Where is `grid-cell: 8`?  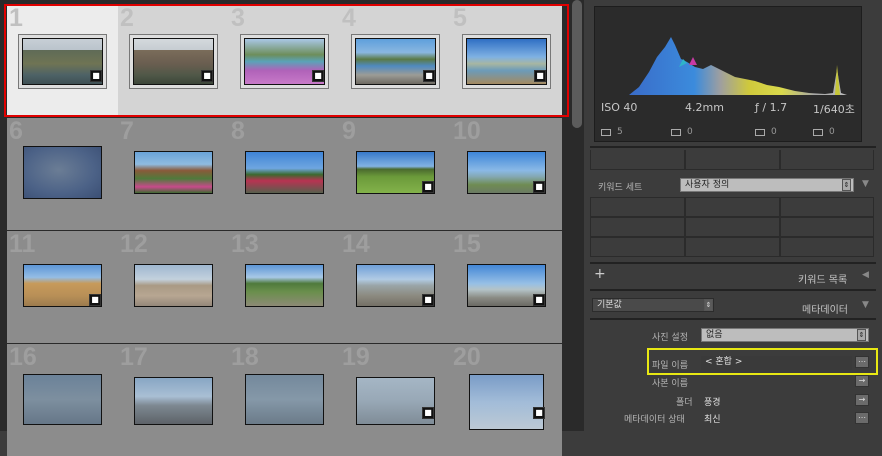
grid-cell: 8 is located at coordinates (284, 174).